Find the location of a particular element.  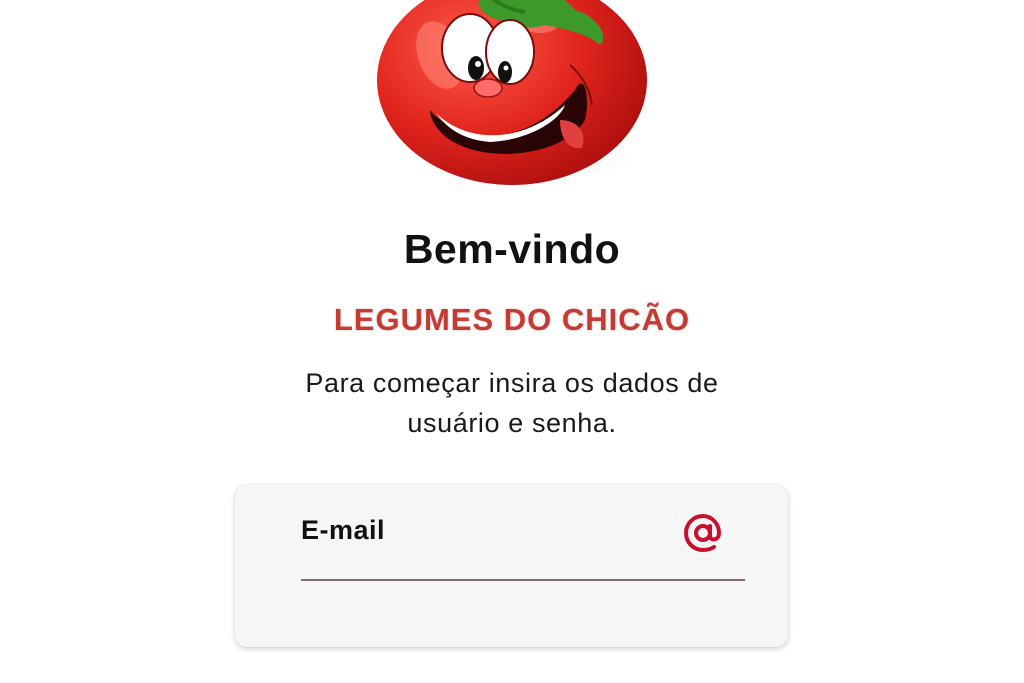

welcome-title: Bem-vindo is located at coordinates (512, 249).